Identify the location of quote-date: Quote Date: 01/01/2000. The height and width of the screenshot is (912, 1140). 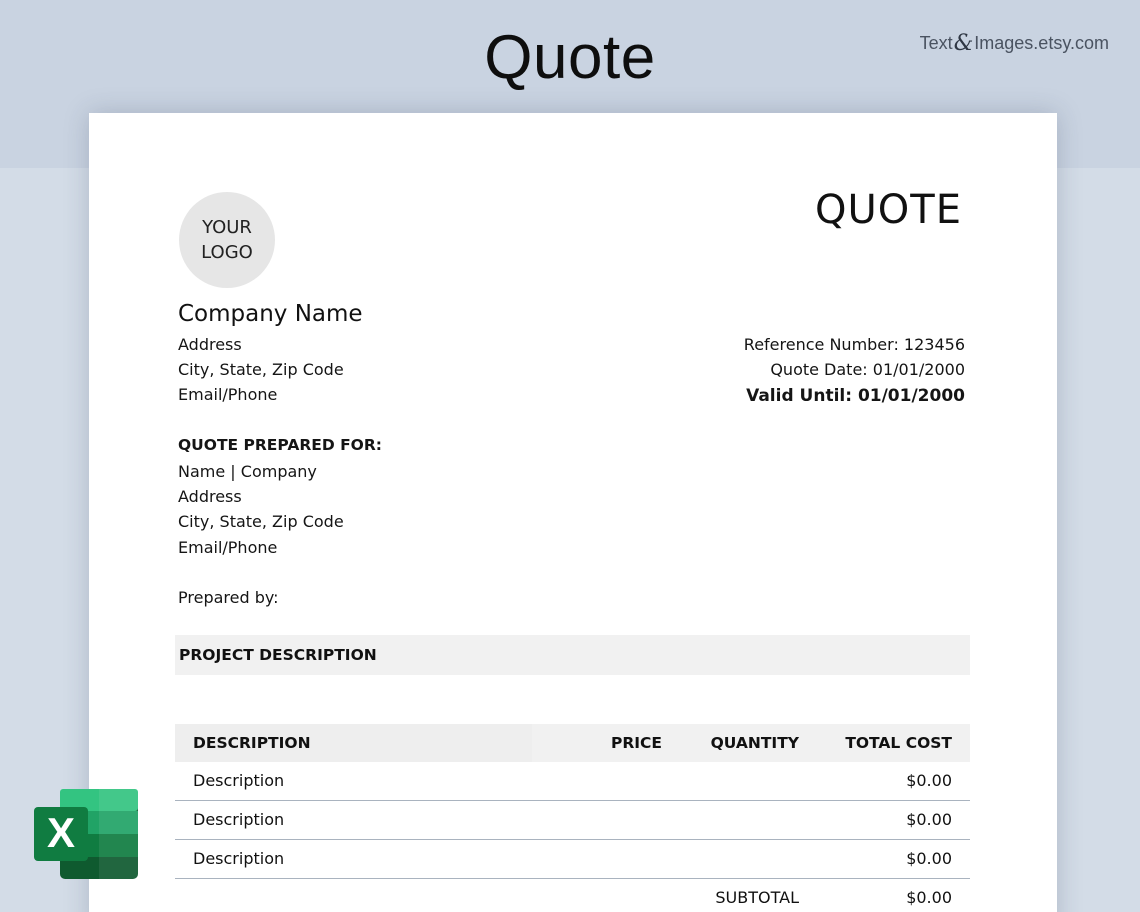
(867, 369).